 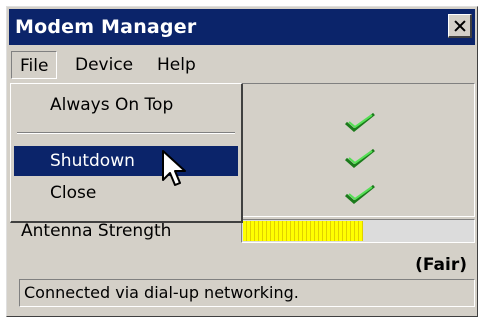 What do you see at coordinates (242, 27) in the screenshot?
I see `title-bar: Modem Manager` at bounding box center [242, 27].